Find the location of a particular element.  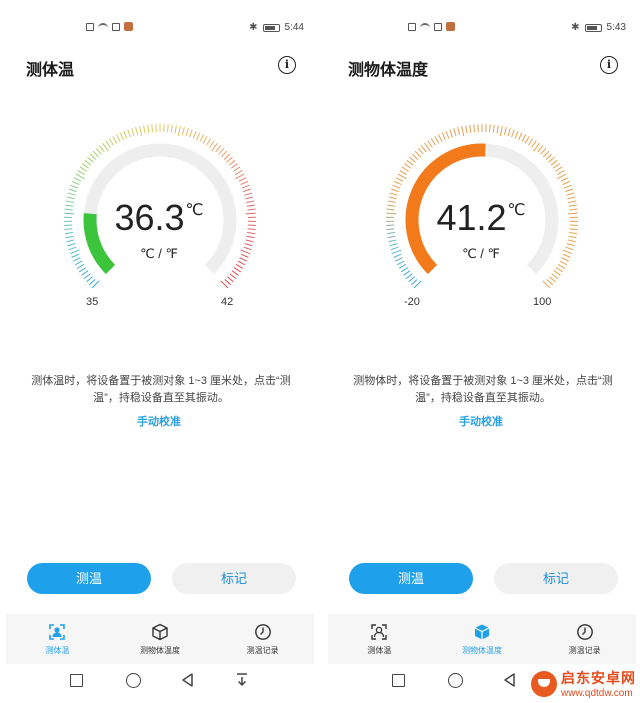

nav-label: 测体温 is located at coordinates (379, 650).